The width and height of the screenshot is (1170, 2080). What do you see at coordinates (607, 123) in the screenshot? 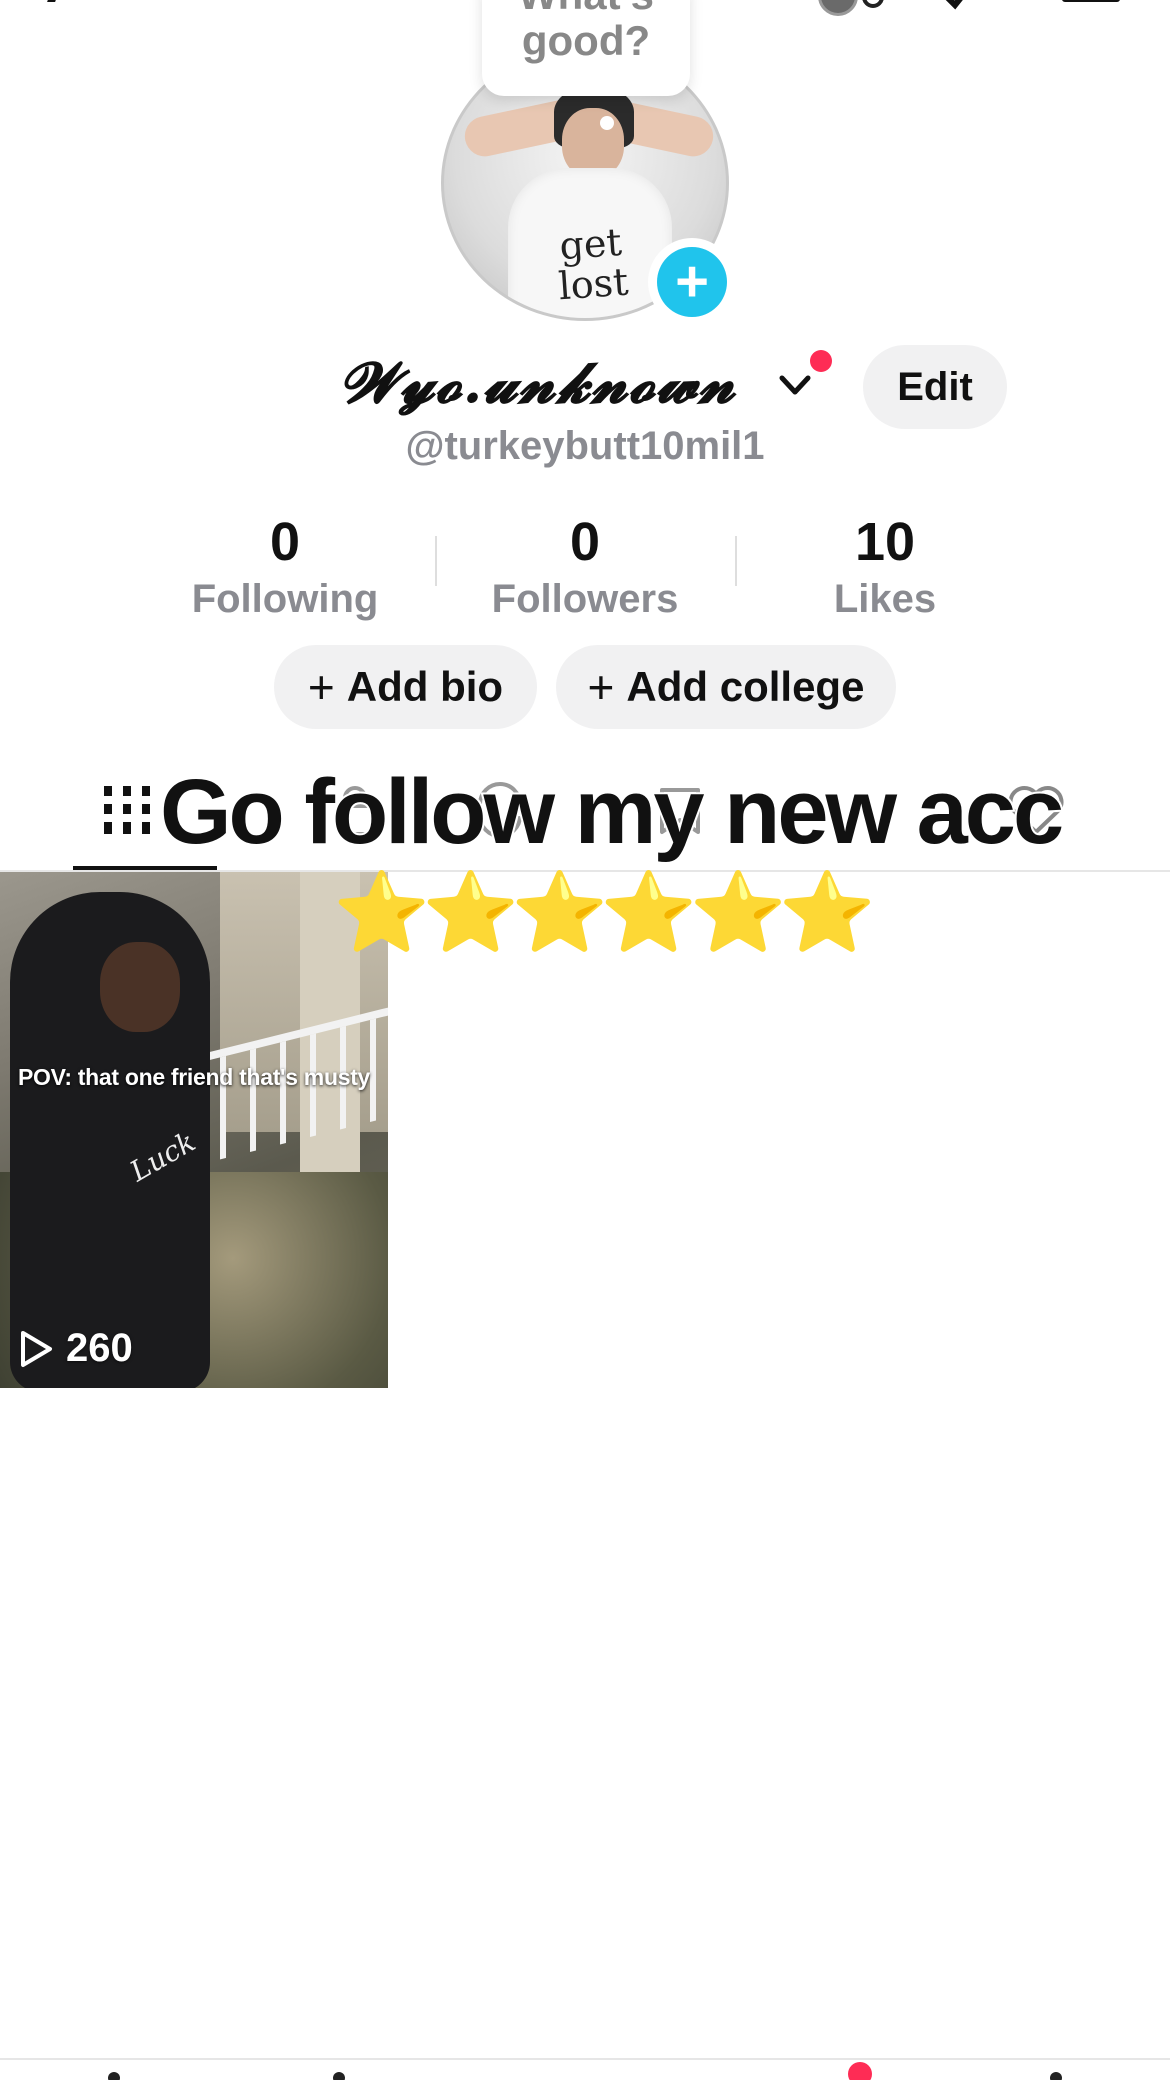
I see `status-bubble-tail` at bounding box center [607, 123].